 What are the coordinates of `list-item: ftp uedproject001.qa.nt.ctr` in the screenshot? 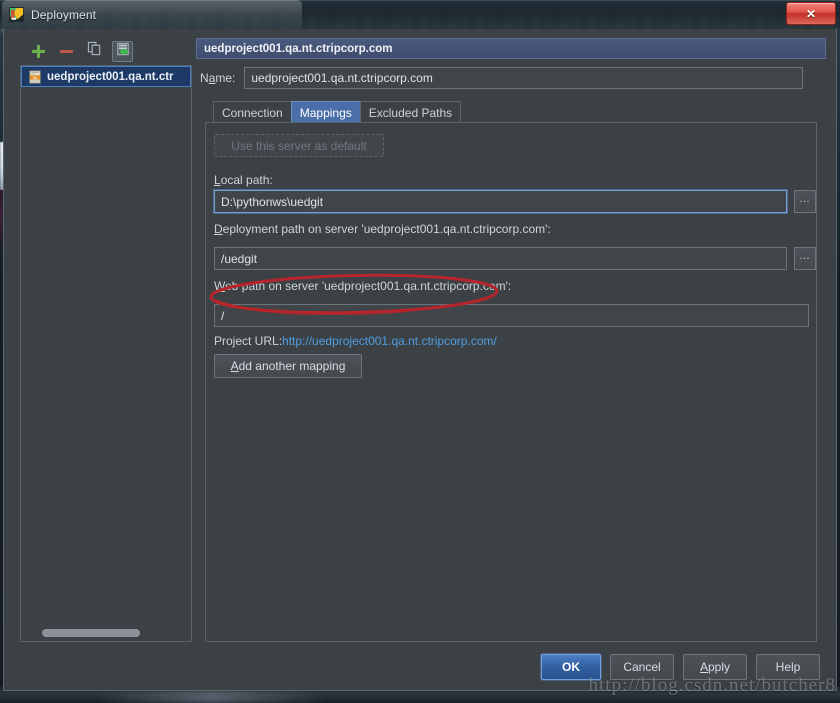 It's located at (106, 76).